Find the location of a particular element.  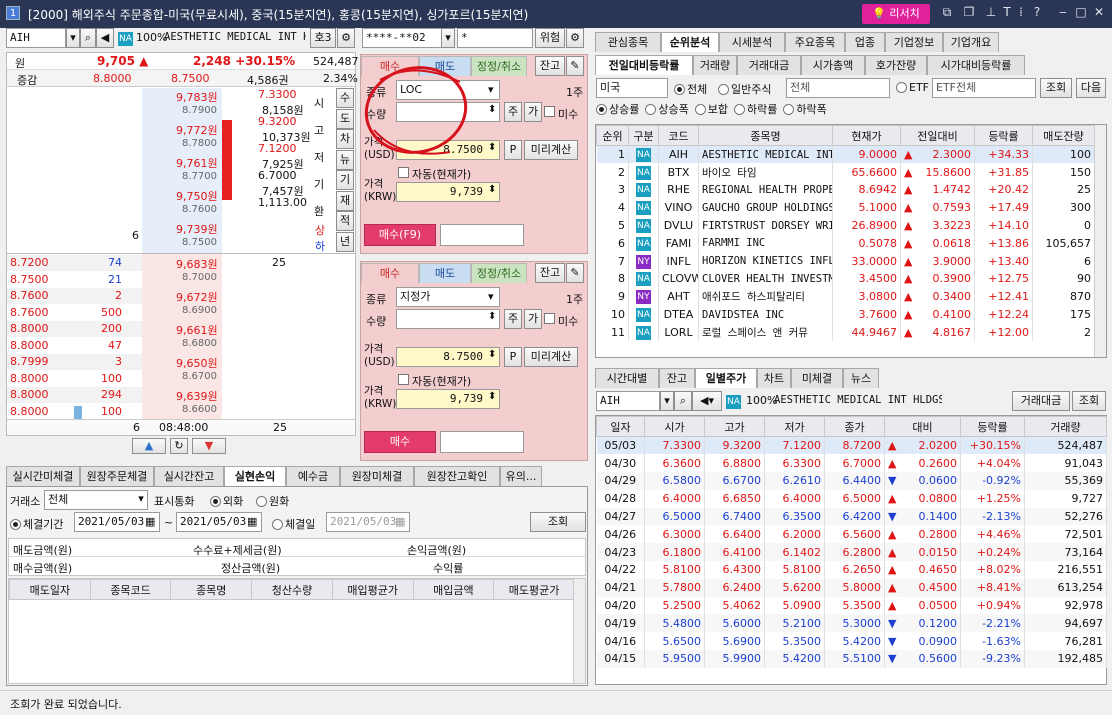

rank-main-tab-6: 기업개요 is located at coordinates (971, 42).